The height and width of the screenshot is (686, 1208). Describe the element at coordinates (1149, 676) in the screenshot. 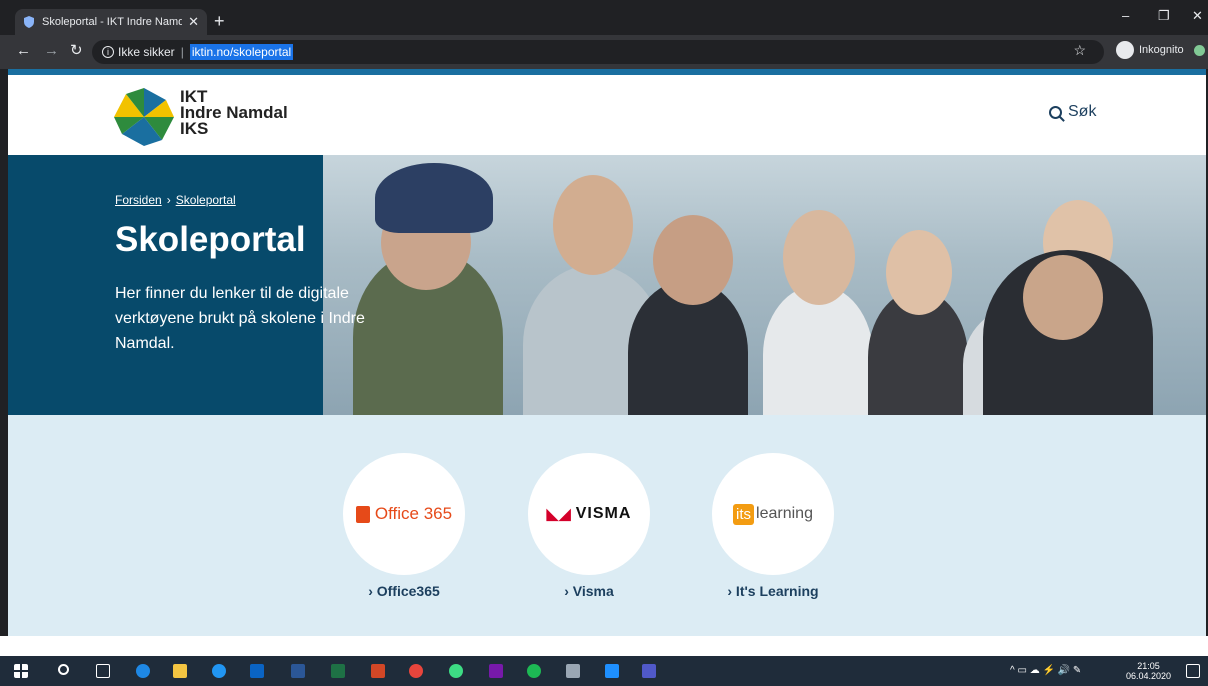

I see `clock-date: 06.04.2020` at that location.